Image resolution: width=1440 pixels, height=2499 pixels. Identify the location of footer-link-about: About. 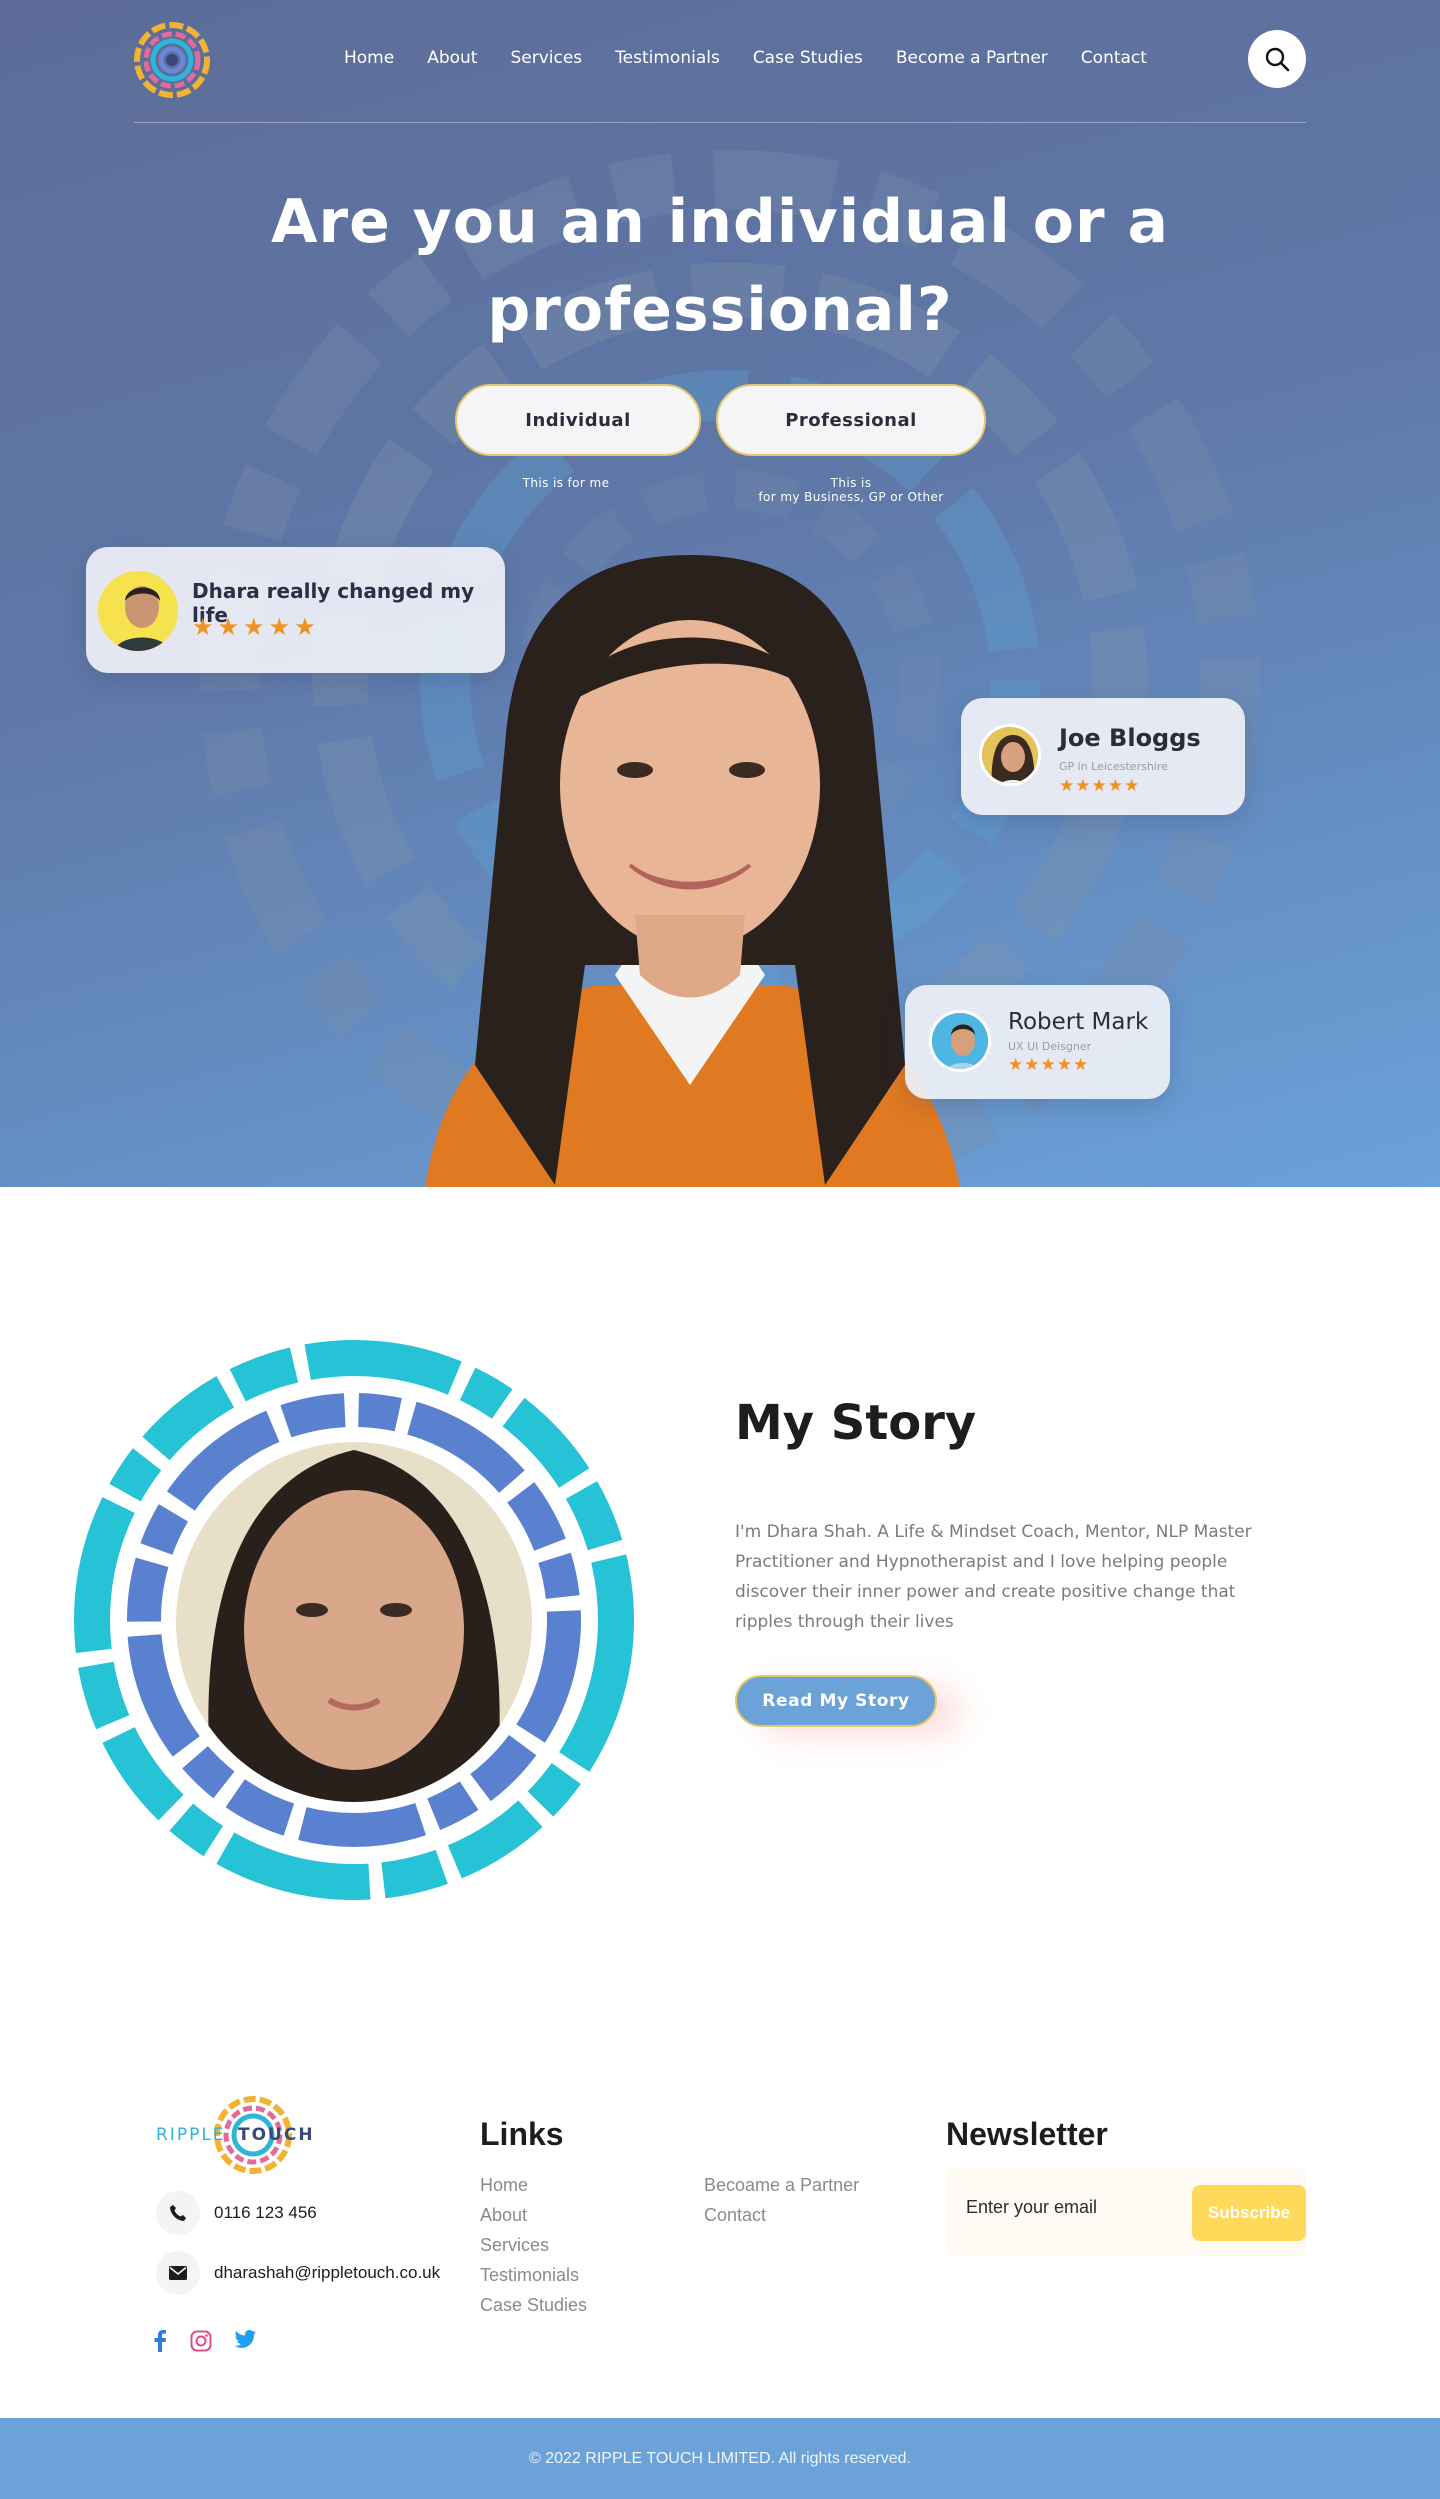
(533, 2215).